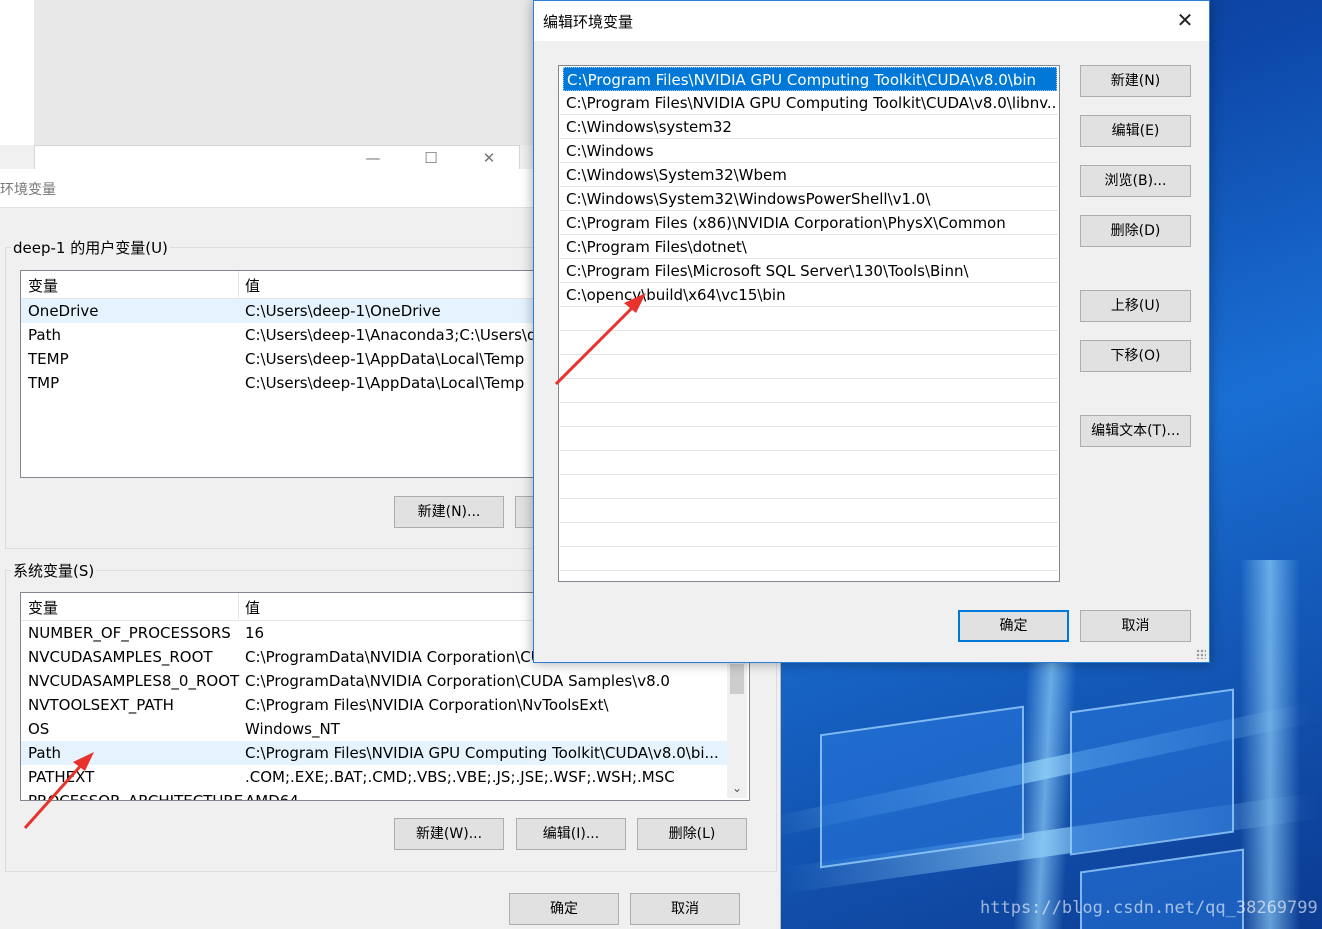  I want to click on var-name: NVCUDASAMPLES8_0_ROOT, so click(134, 681).